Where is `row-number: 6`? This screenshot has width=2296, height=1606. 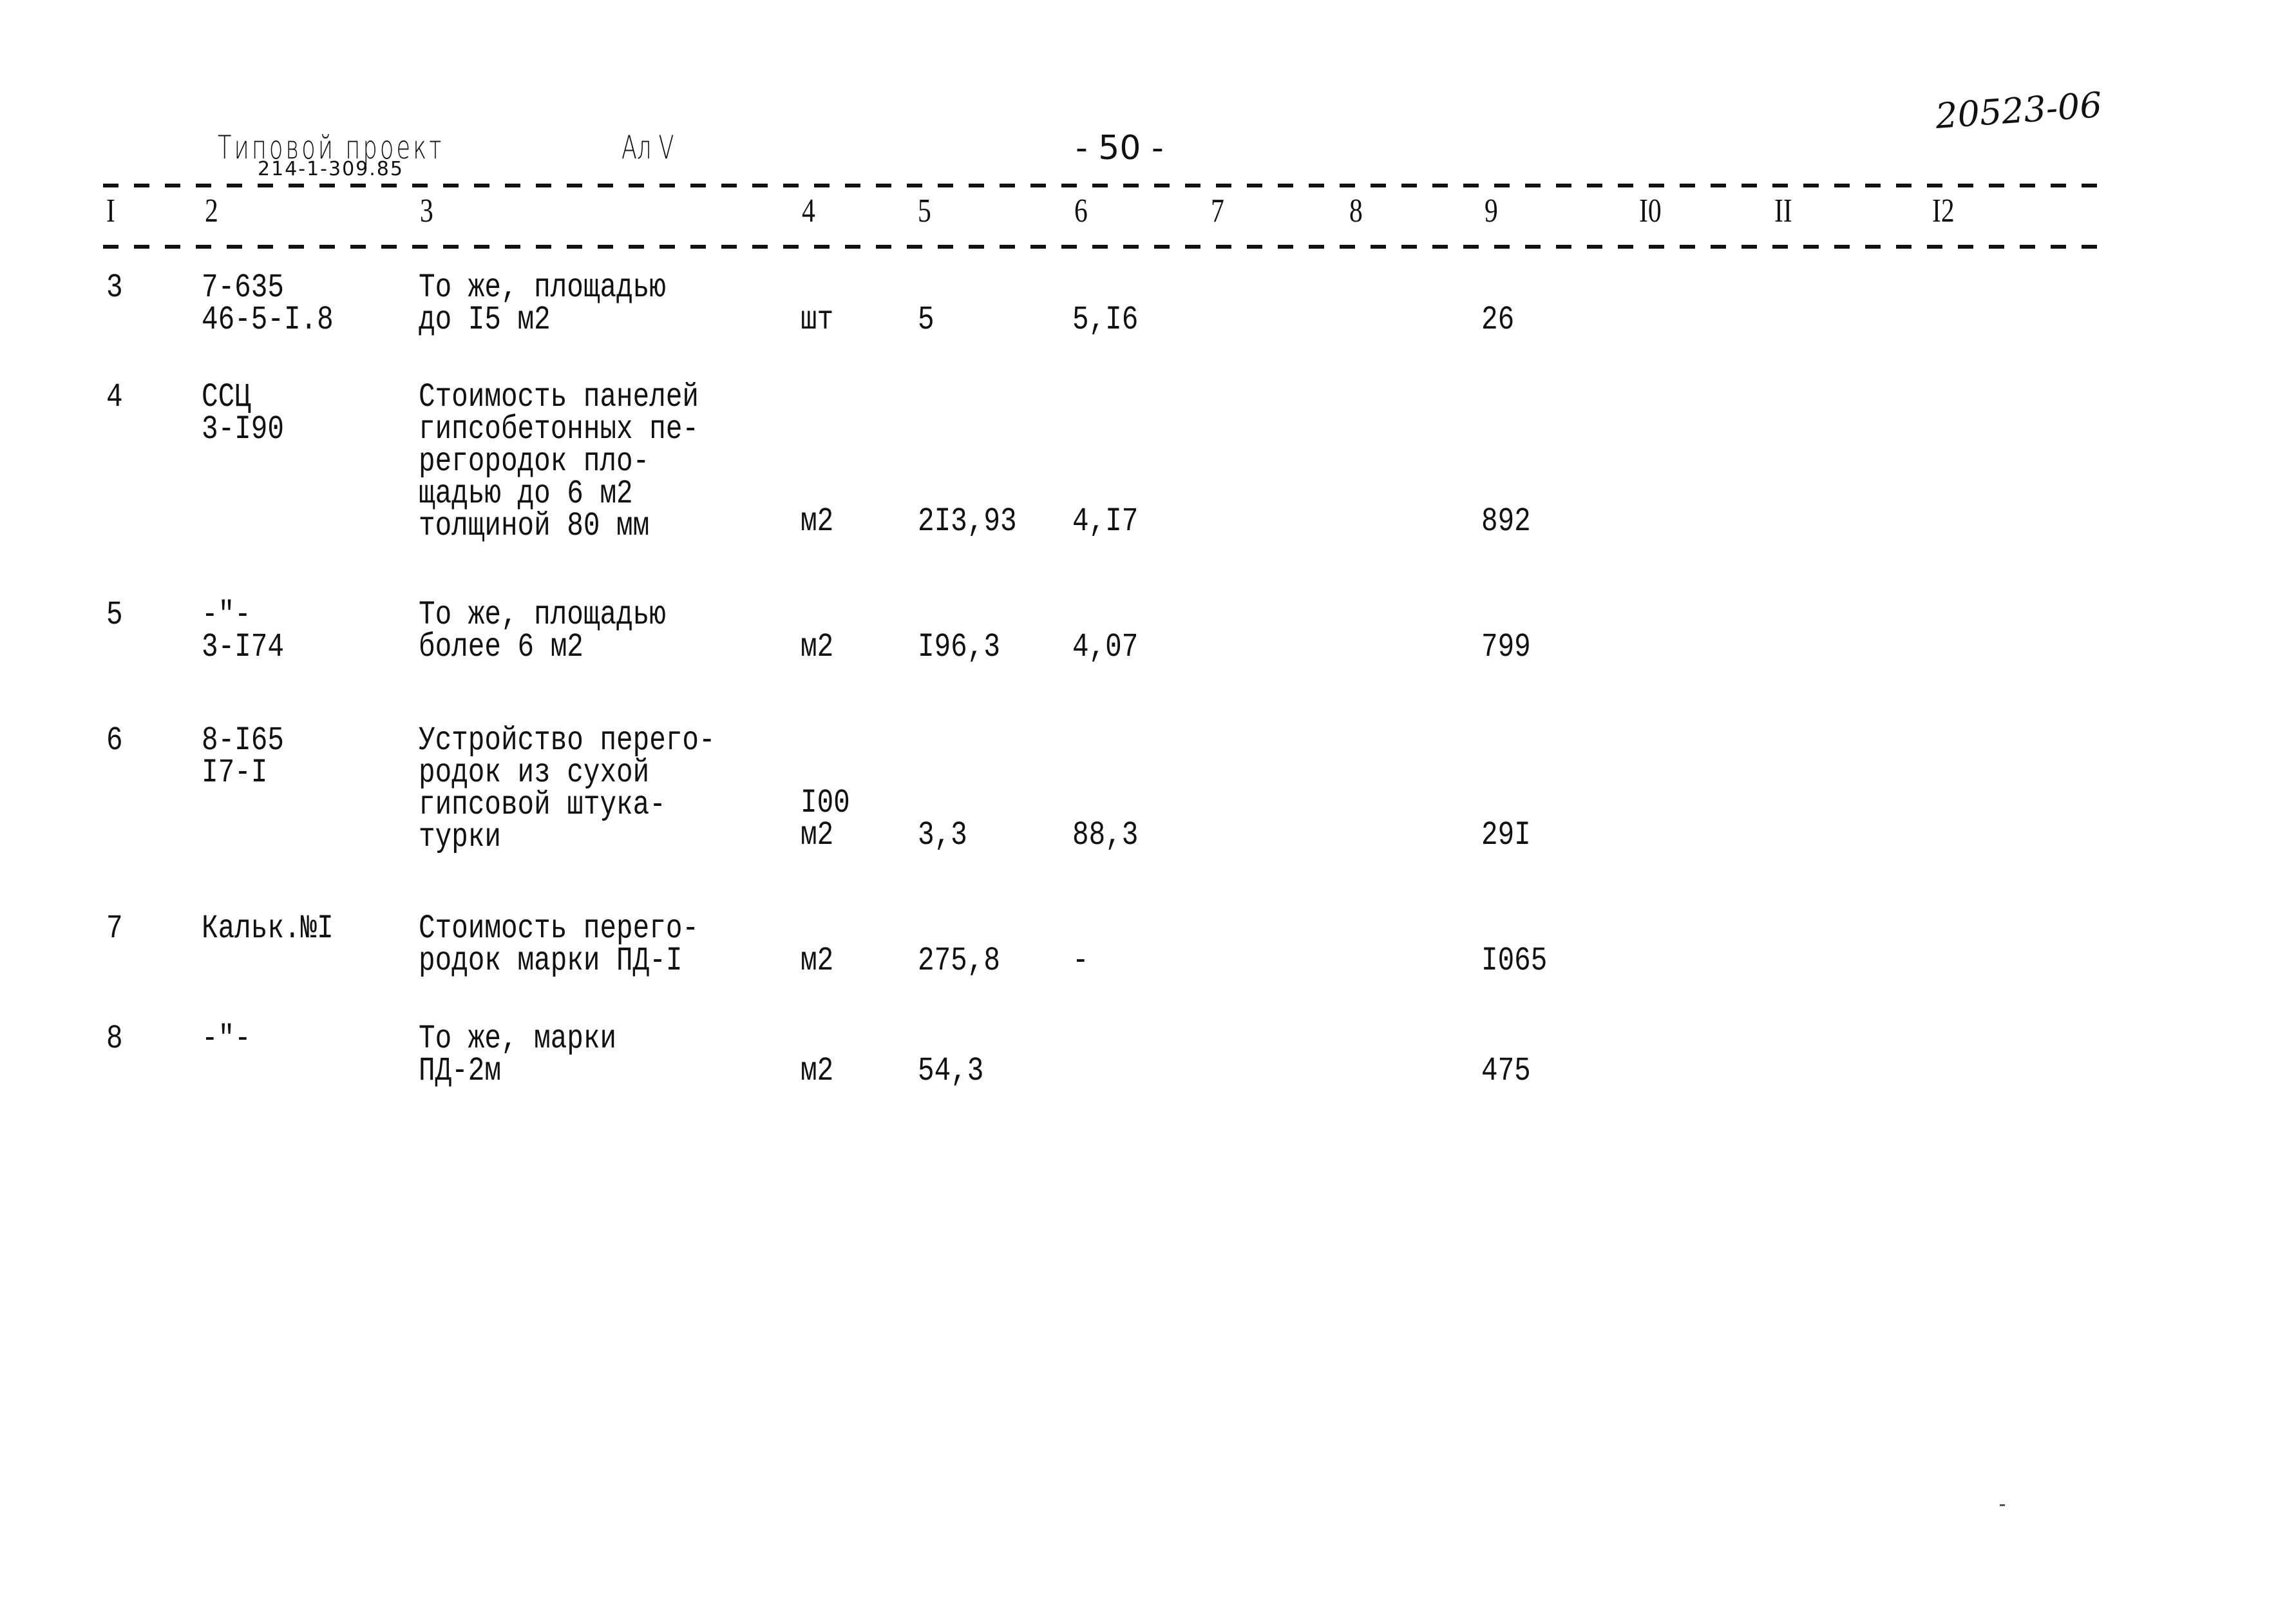 row-number: 6 is located at coordinates (114, 741).